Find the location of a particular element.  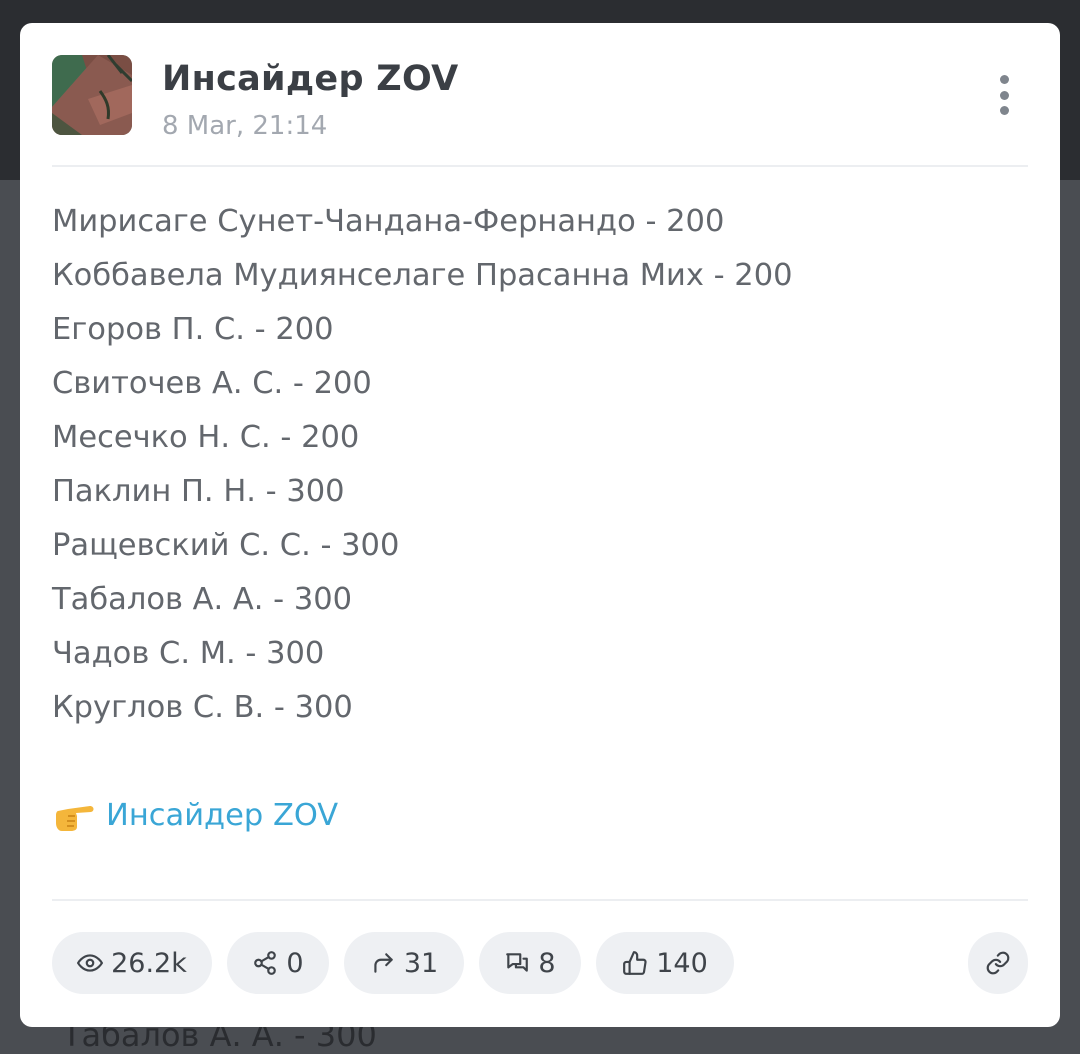

channel-name: Инсайдер ZOV is located at coordinates (310, 79).